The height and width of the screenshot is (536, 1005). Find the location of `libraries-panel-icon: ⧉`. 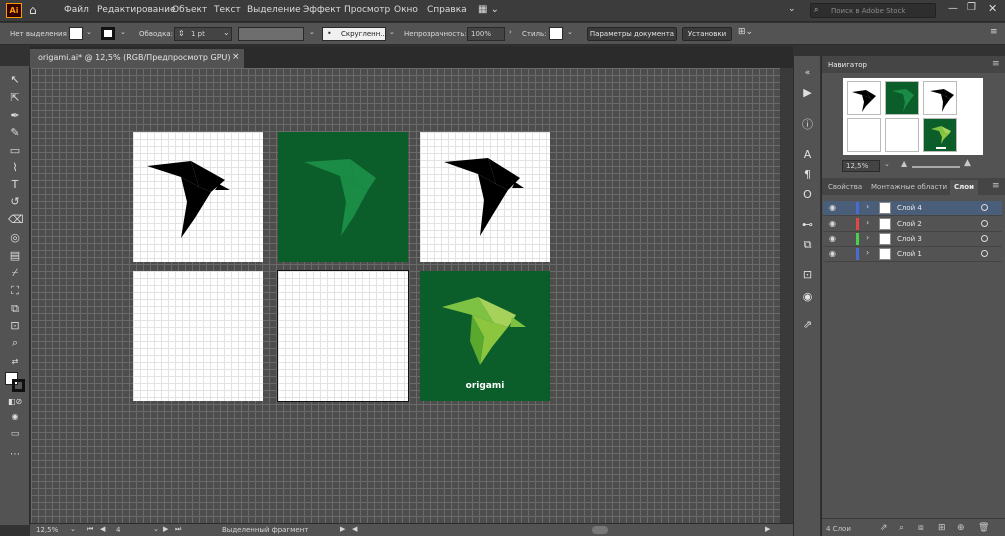

libraries-panel-icon: ⧉ is located at coordinates (807, 245).